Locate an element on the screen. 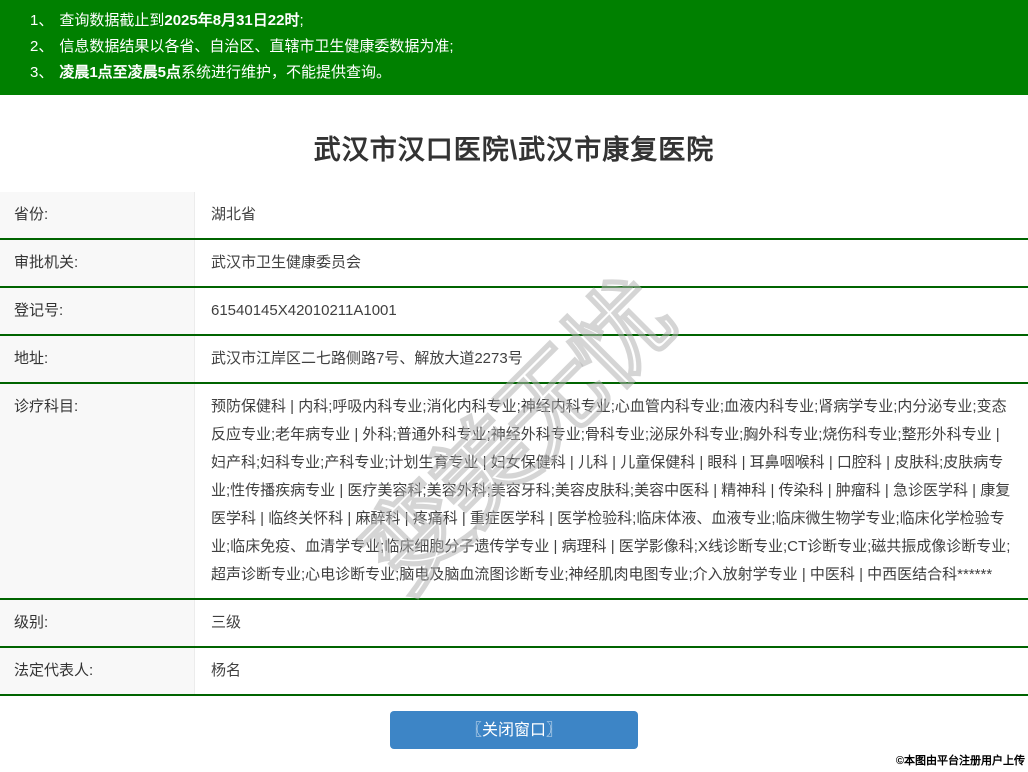  row-label: 法定代表人: is located at coordinates (97, 671).